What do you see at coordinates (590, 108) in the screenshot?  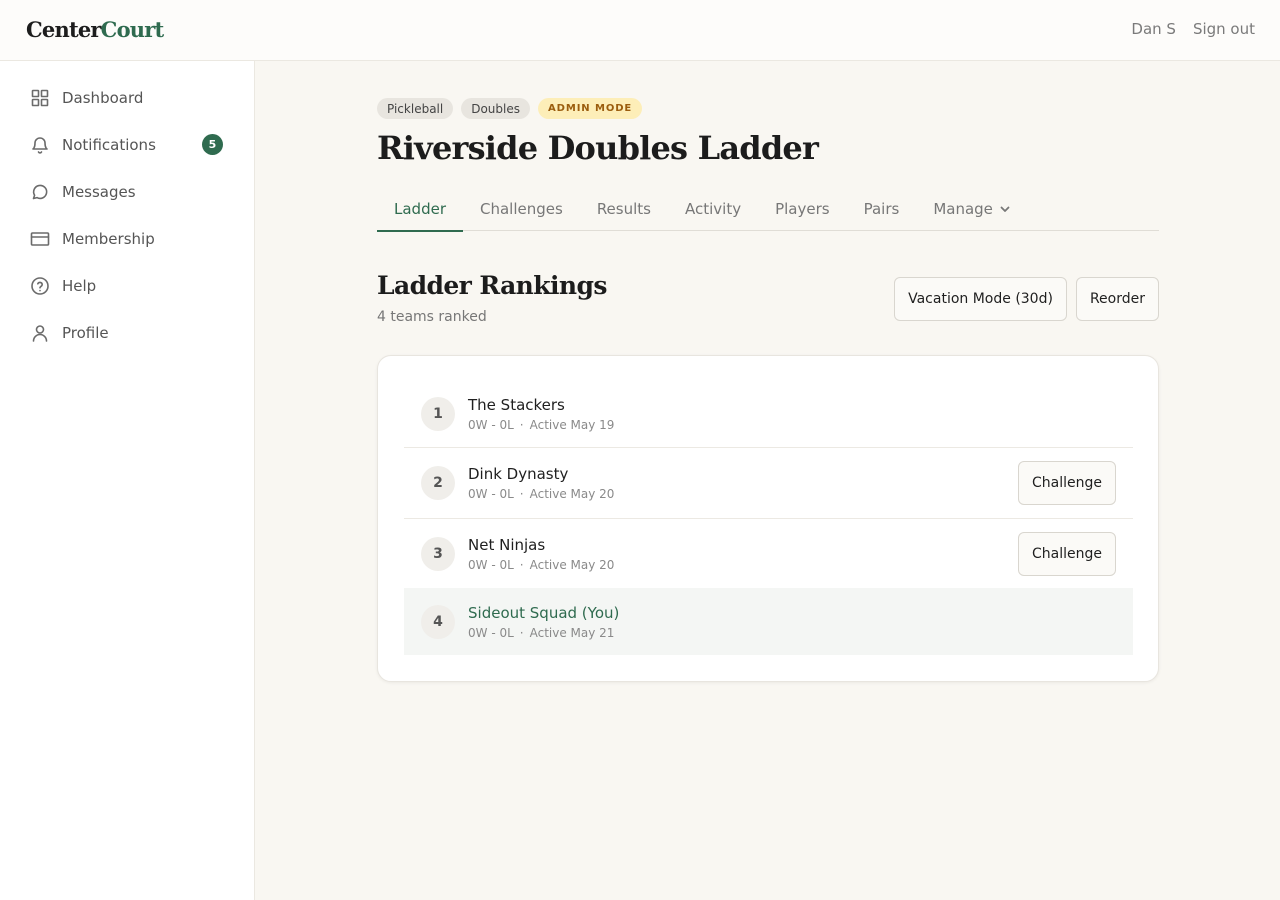 I see `admin-mode-badge: ADMIN MODE` at bounding box center [590, 108].